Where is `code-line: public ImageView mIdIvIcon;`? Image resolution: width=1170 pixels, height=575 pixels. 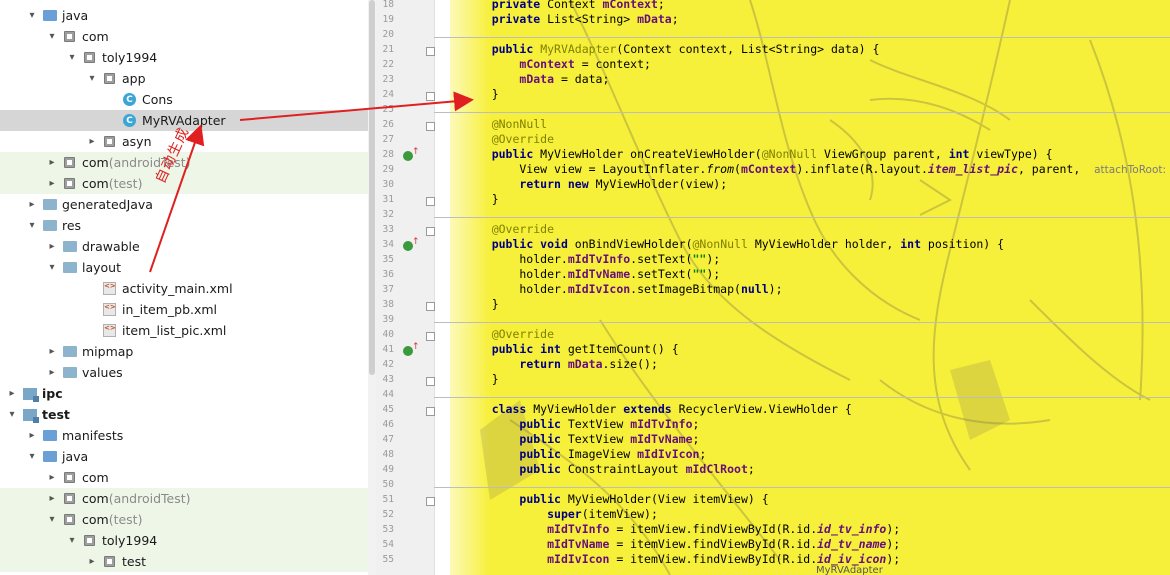 code-line: public ImageView mIdIvIcon; is located at coordinates (585, 454).